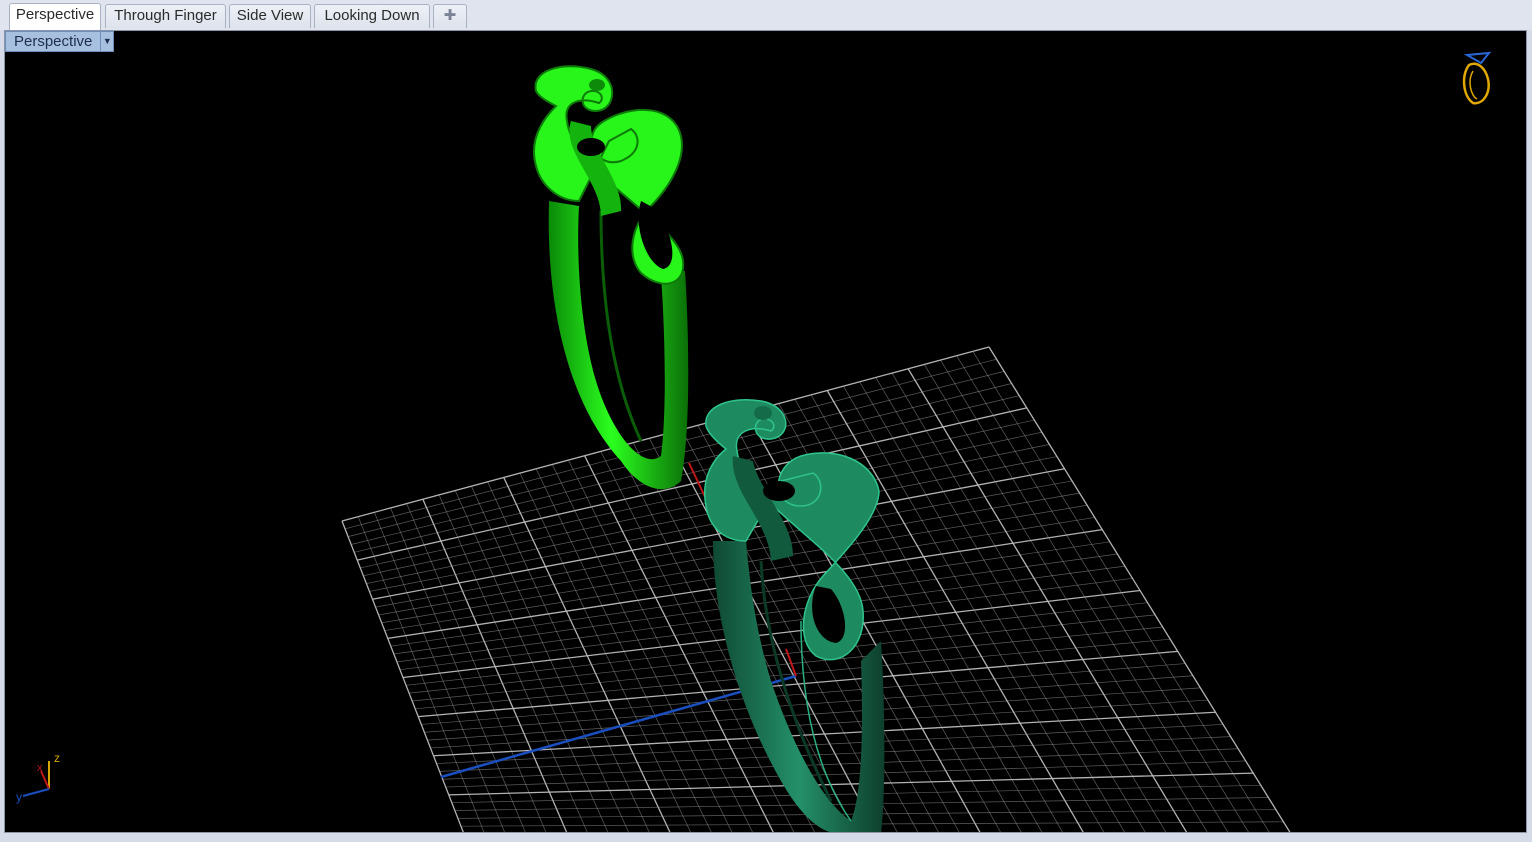 This screenshot has width=1532, height=842. Describe the element at coordinates (53, 41) in the screenshot. I see `viewport-title: Perspective` at that location.